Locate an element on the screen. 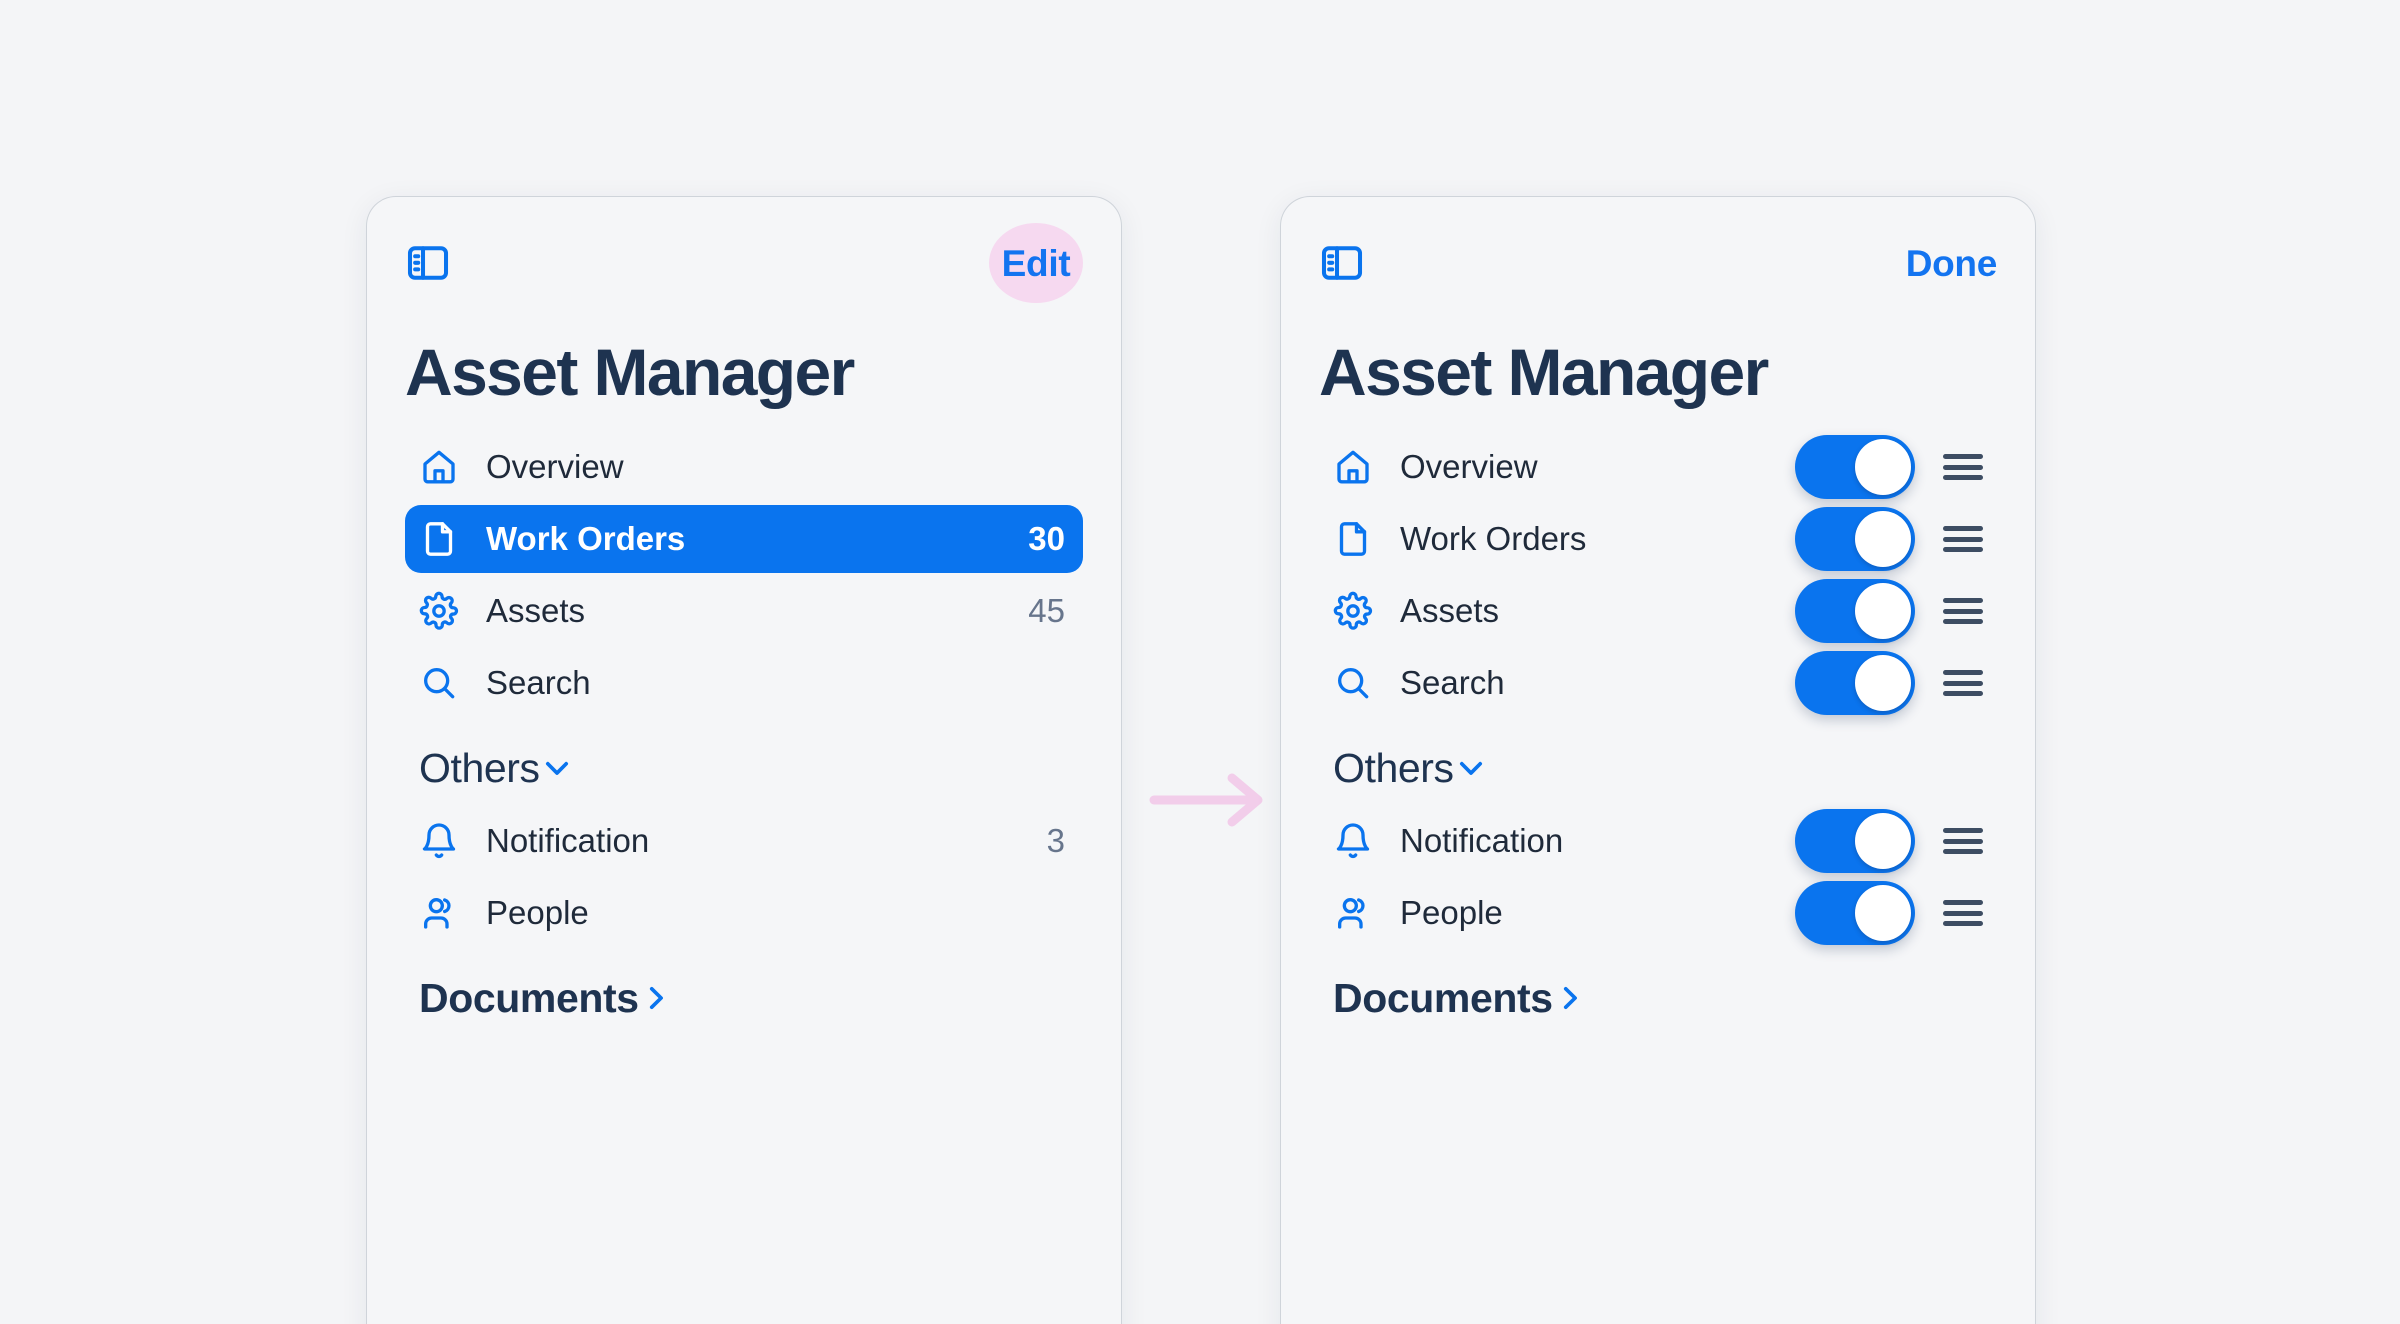 This screenshot has height=1324, width=2400. panel-header-default: Edit is located at coordinates (744, 253).